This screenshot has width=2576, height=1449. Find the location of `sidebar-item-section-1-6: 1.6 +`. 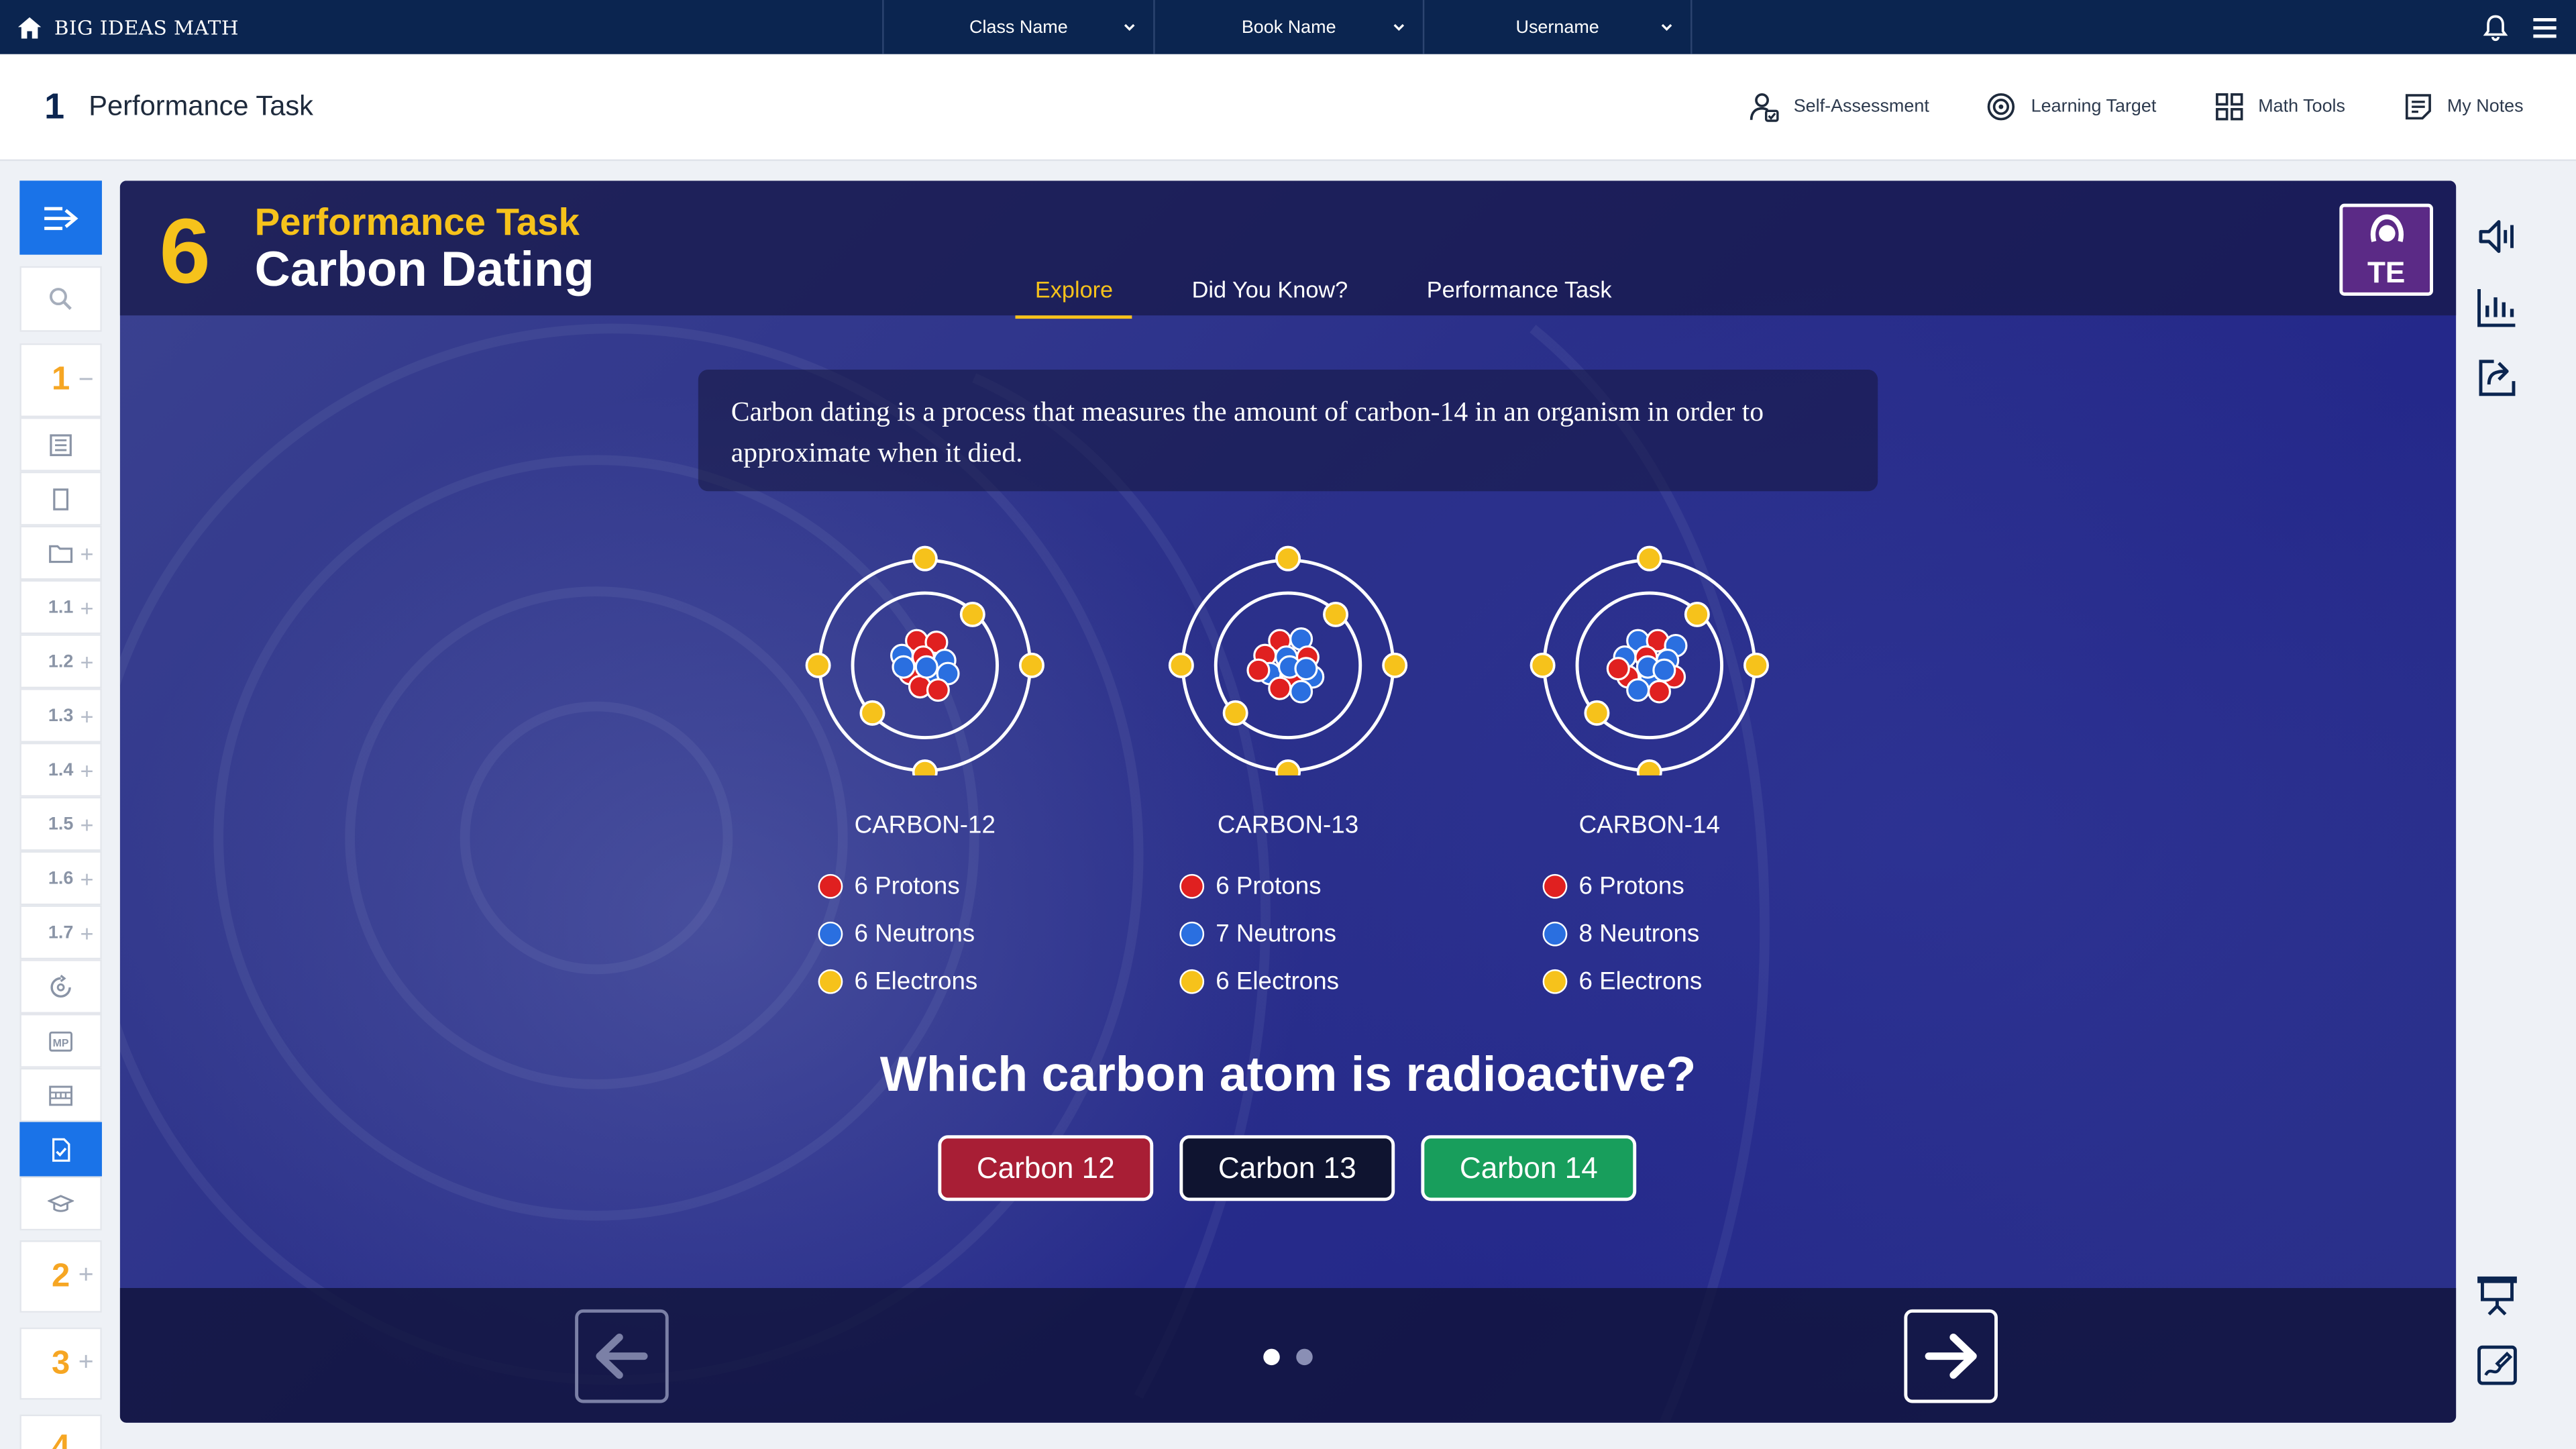

sidebar-item-section-1-6: 1.6 + is located at coordinates (60, 878).